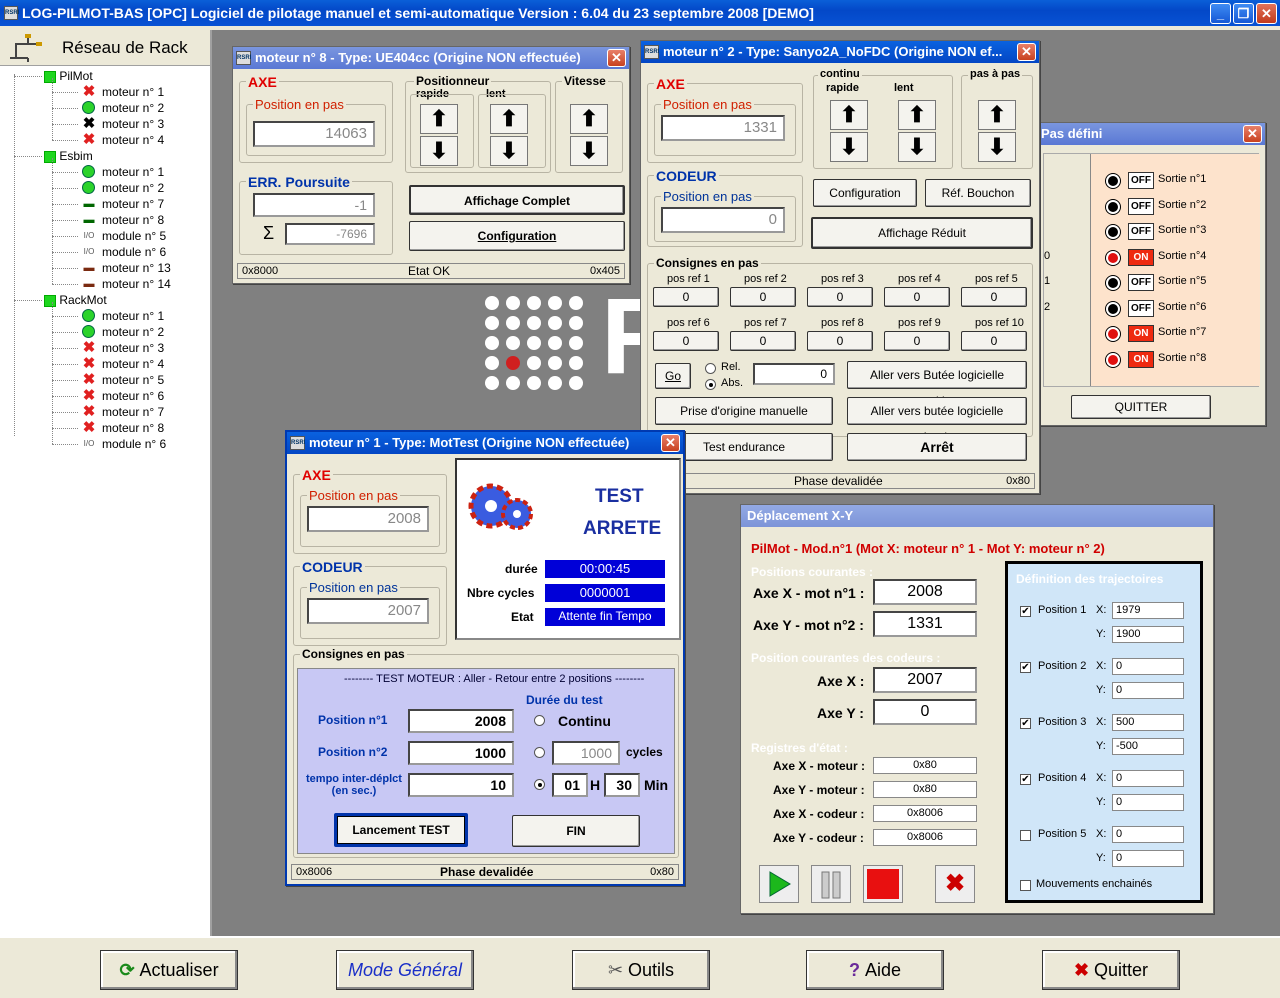 This screenshot has height=998, width=1280. What do you see at coordinates (710, 384) in the screenshot?
I see `abs-radio` at bounding box center [710, 384].